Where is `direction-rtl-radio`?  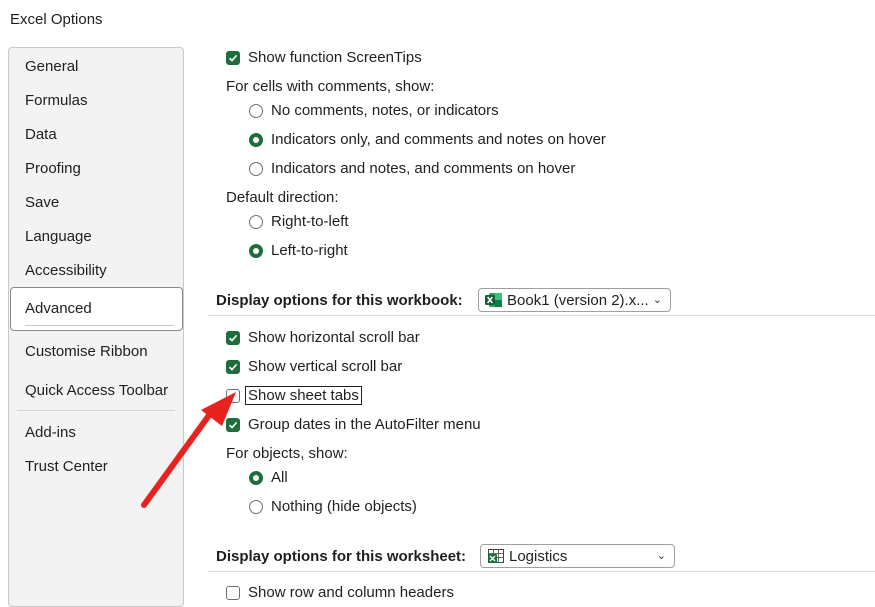 direction-rtl-radio is located at coordinates (256, 221).